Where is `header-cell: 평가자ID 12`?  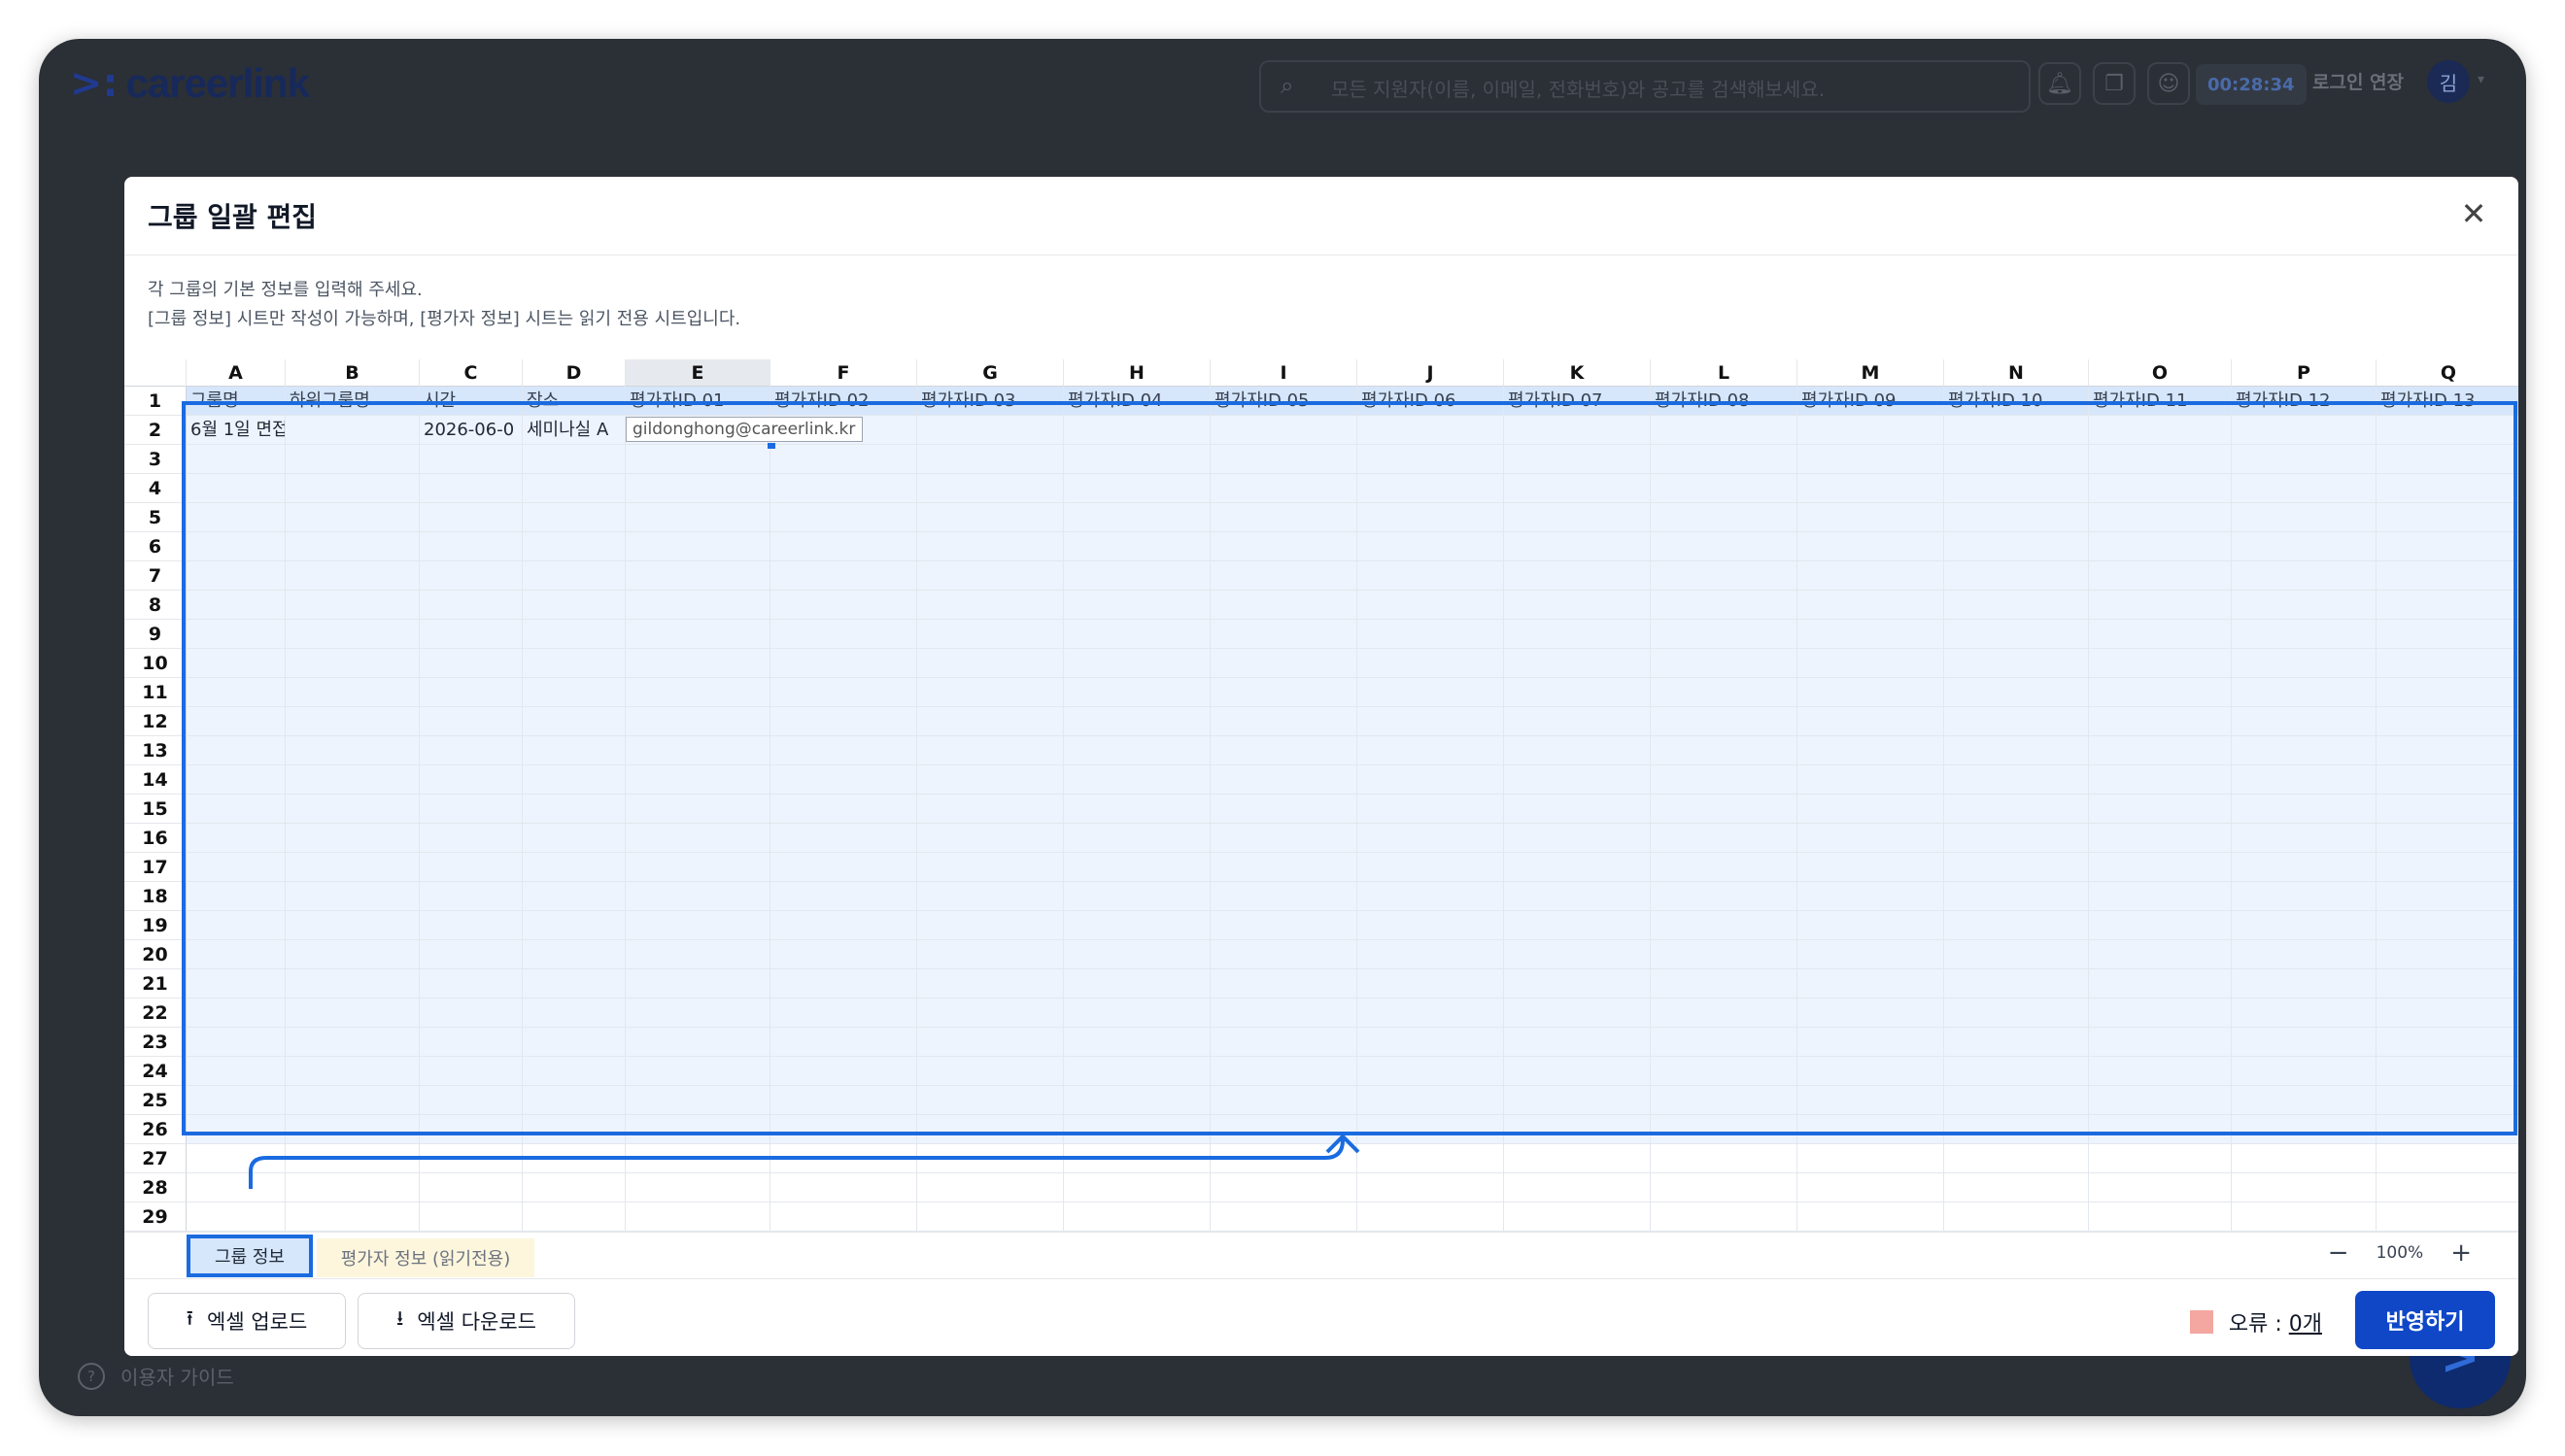
header-cell: 평가자ID 12 is located at coordinates (2304, 401).